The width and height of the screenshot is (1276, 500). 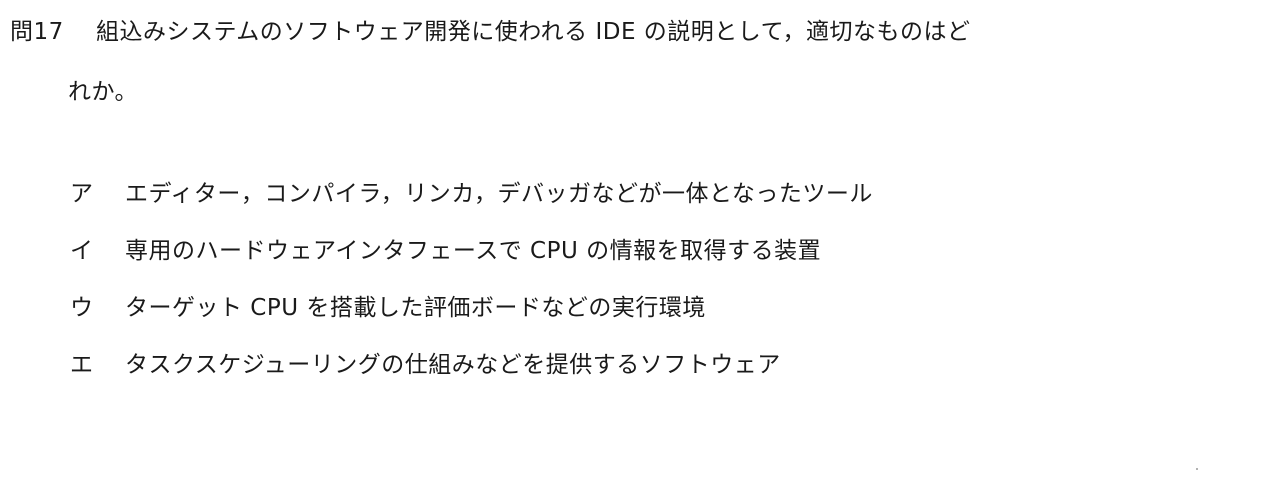 I want to click on choice-text: 専用のハードウェアインタフェースで CPU の情報を取得する装置, so click(x=473, y=251).